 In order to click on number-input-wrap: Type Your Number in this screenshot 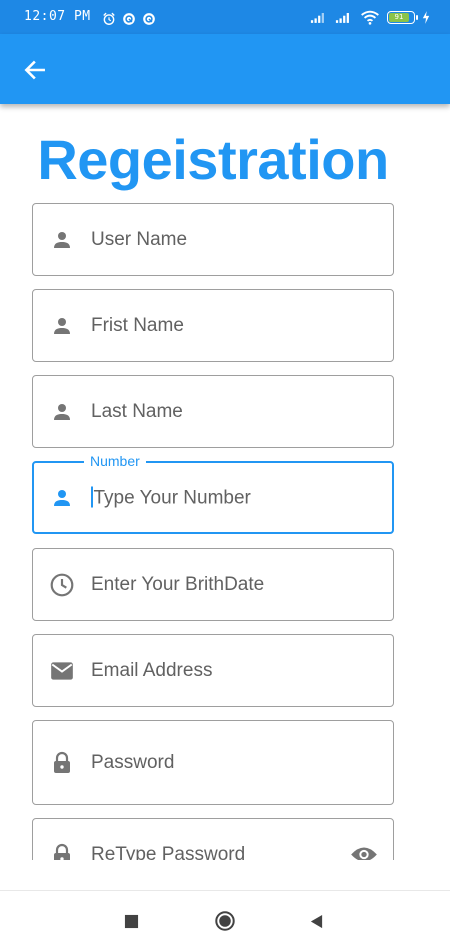, I will do `click(171, 497)`.